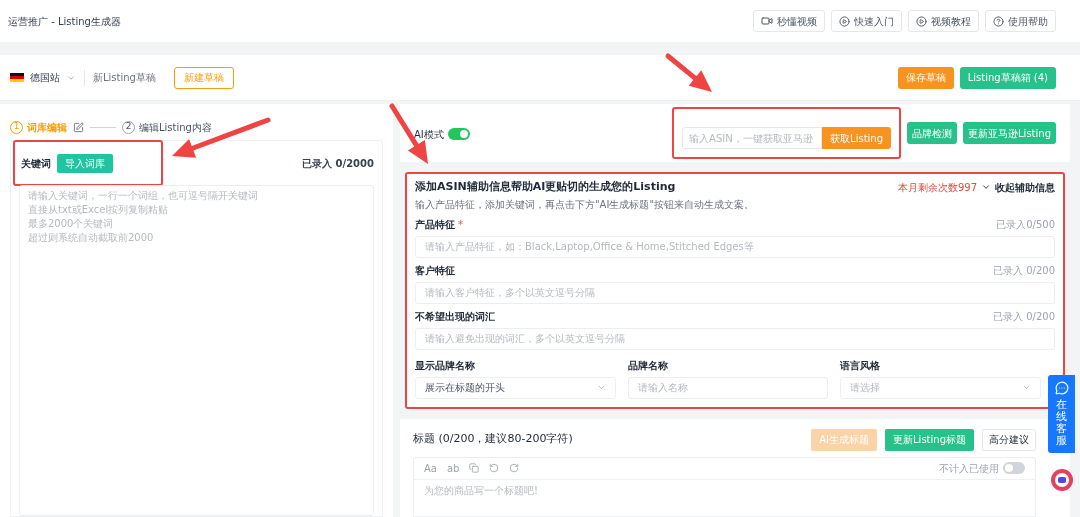 Image resolution: width=1080 pixels, height=517 pixels. What do you see at coordinates (430, 468) in the screenshot?
I see `format-tool: Aa` at bounding box center [430, 468].